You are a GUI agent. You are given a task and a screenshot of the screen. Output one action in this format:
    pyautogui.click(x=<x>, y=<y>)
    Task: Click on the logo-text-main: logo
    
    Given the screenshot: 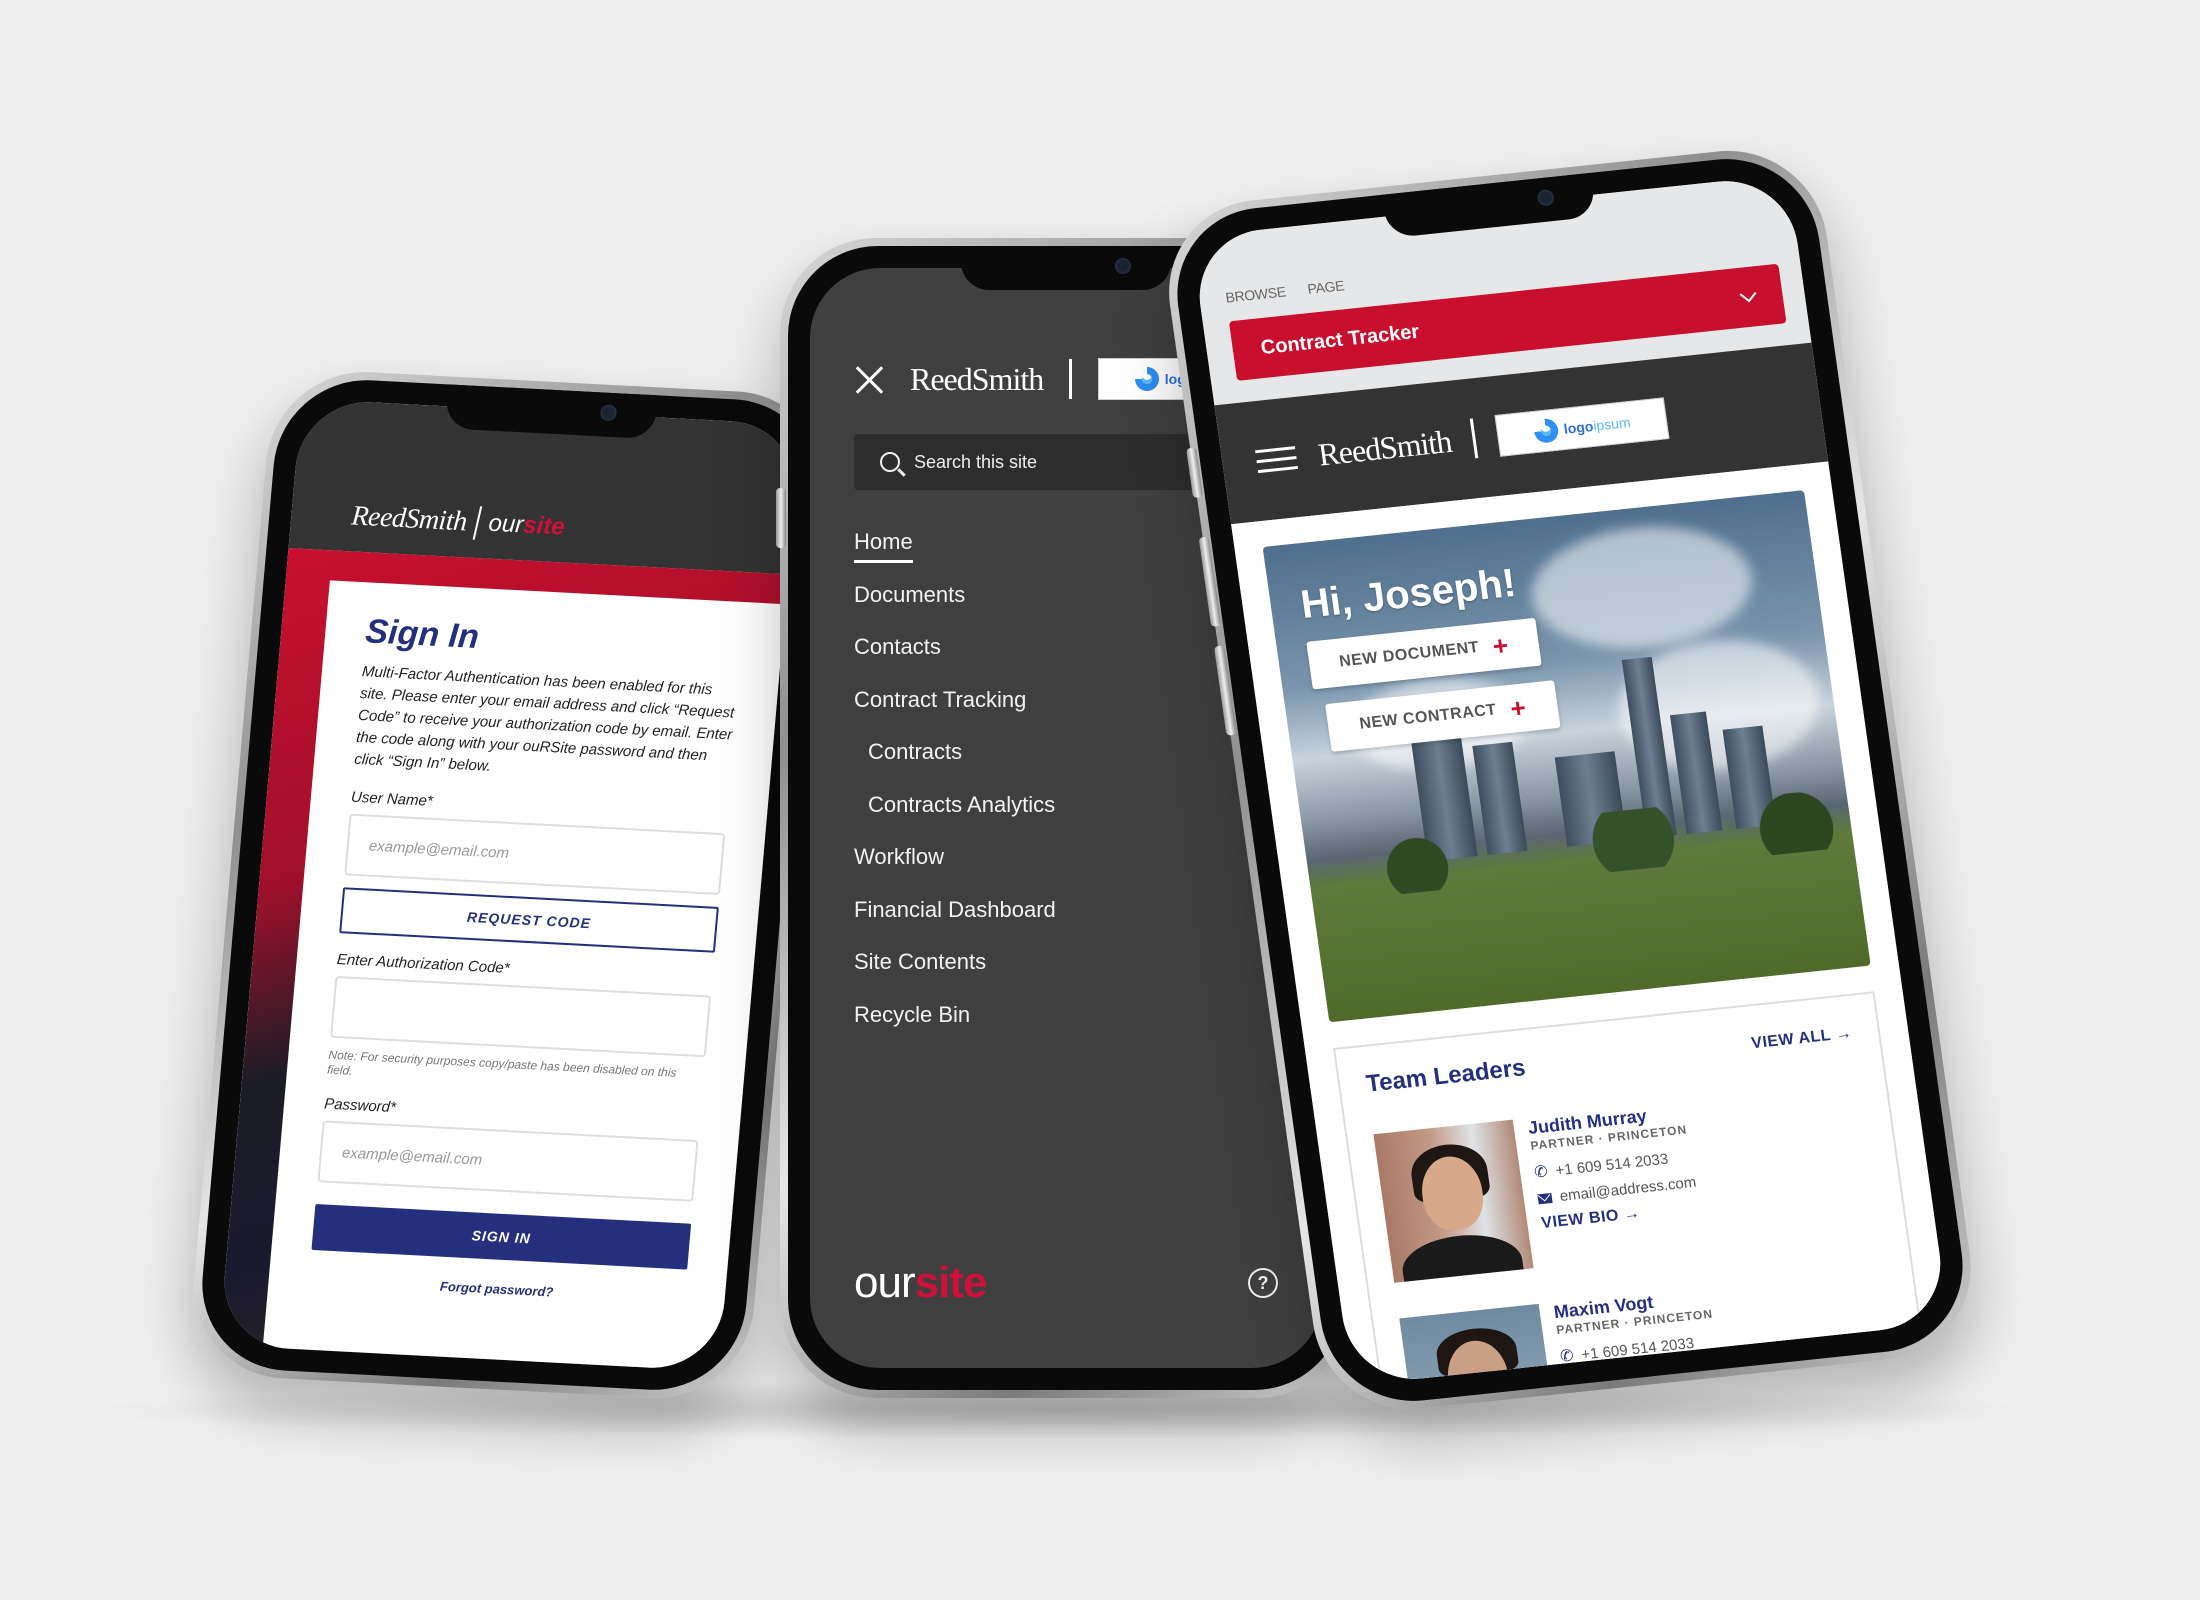 What is the action you would take?
    pyautogui.click(x=1578, y=427)
    